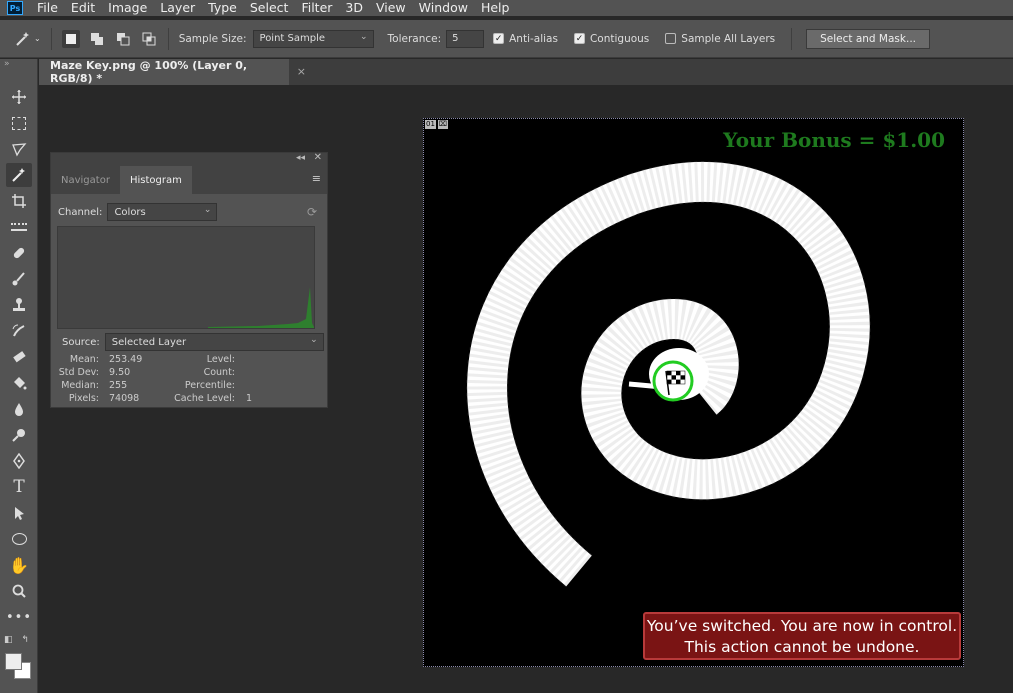 Image resolution: width=1013 pixels, height=693 pixels. Describe the element at coordinates (177, 8) in the screenshot. I see `menu-layer: Layer` at that location.